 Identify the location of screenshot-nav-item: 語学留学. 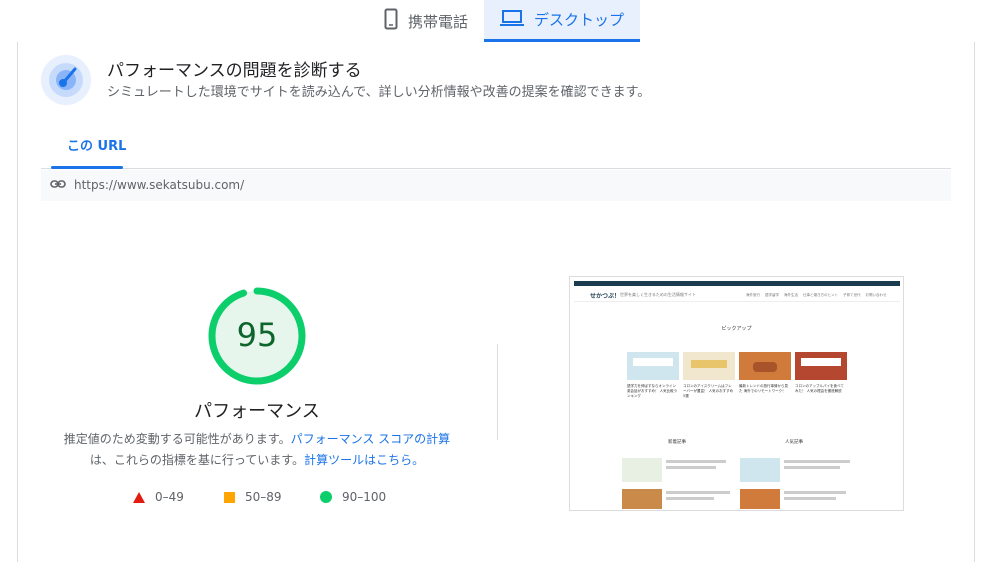
(772, 295).